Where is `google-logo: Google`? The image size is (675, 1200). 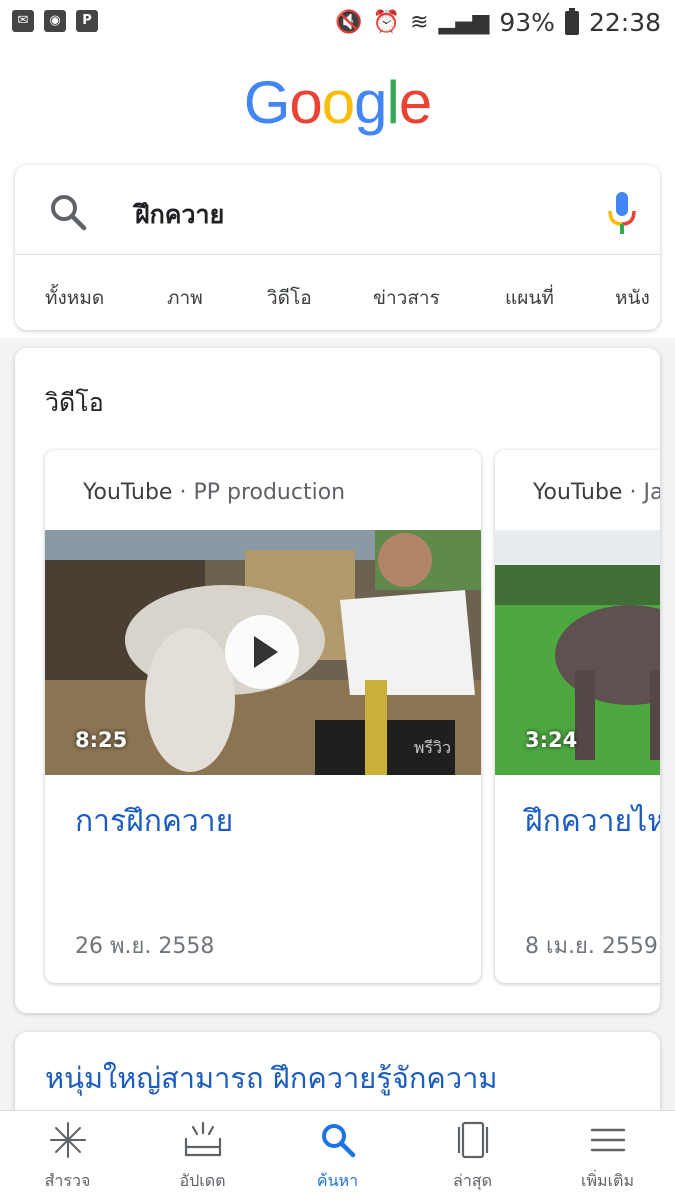 google-logo: Google is located at coordinates (337, 102).